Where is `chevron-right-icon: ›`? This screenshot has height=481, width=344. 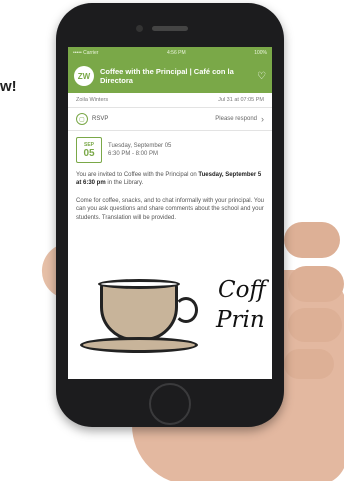 chevron-right-icon: › is located at coordinates (262, 119).